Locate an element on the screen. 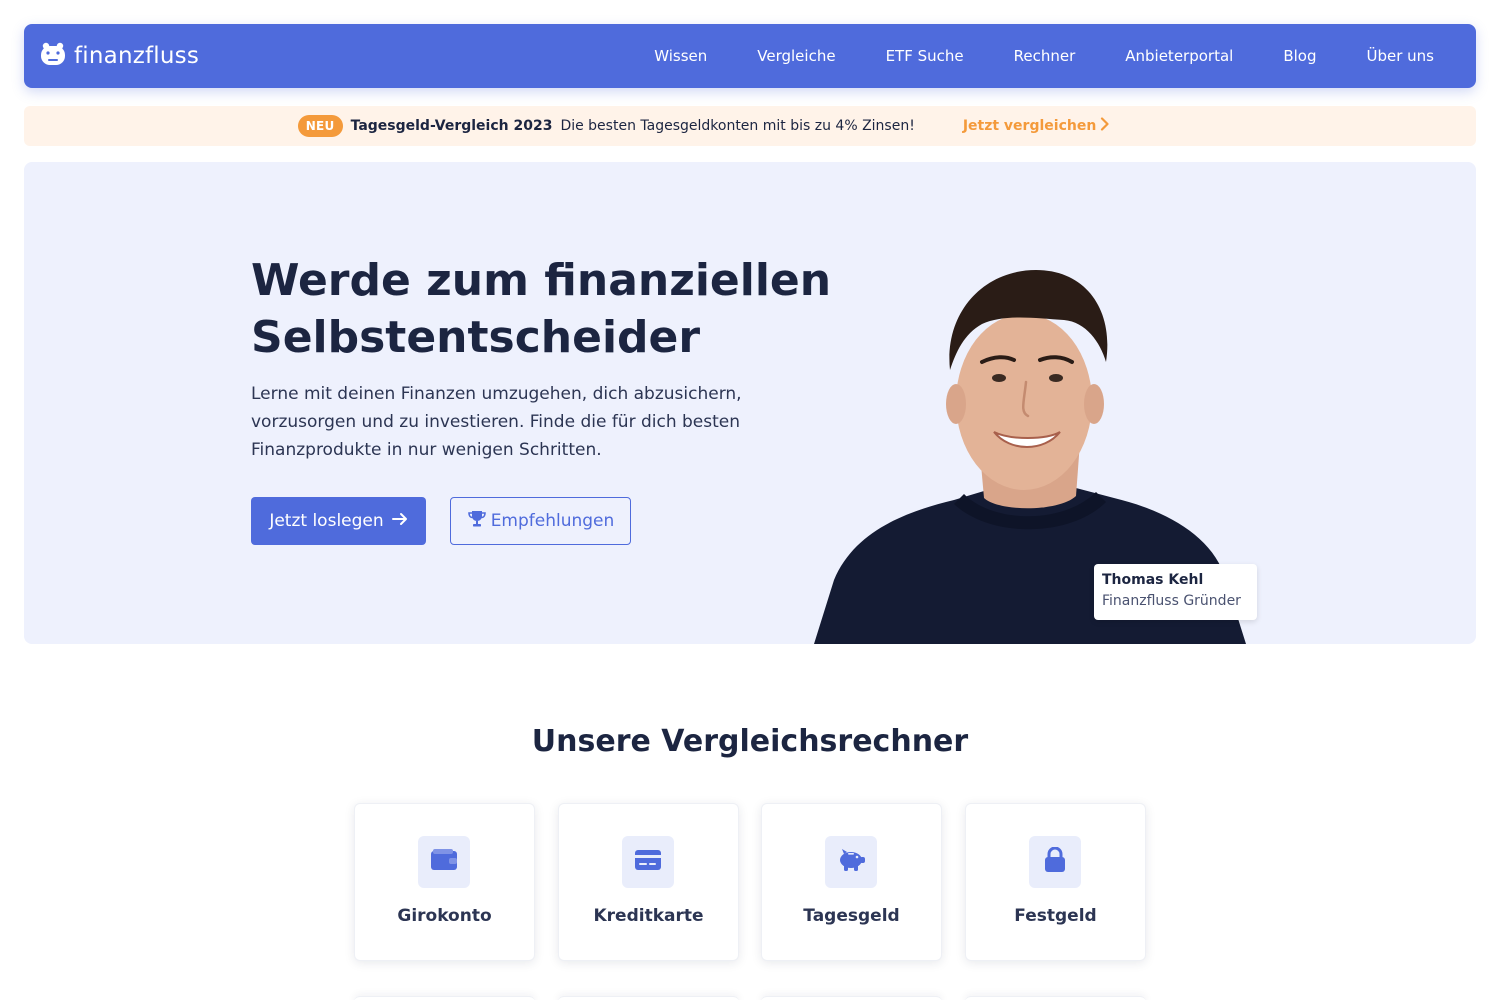 Image resolution: width=1500 pixels, height=1000 pixels. compare-now-link: Jetzt vergleichen is located at coordinates (1036, 126).